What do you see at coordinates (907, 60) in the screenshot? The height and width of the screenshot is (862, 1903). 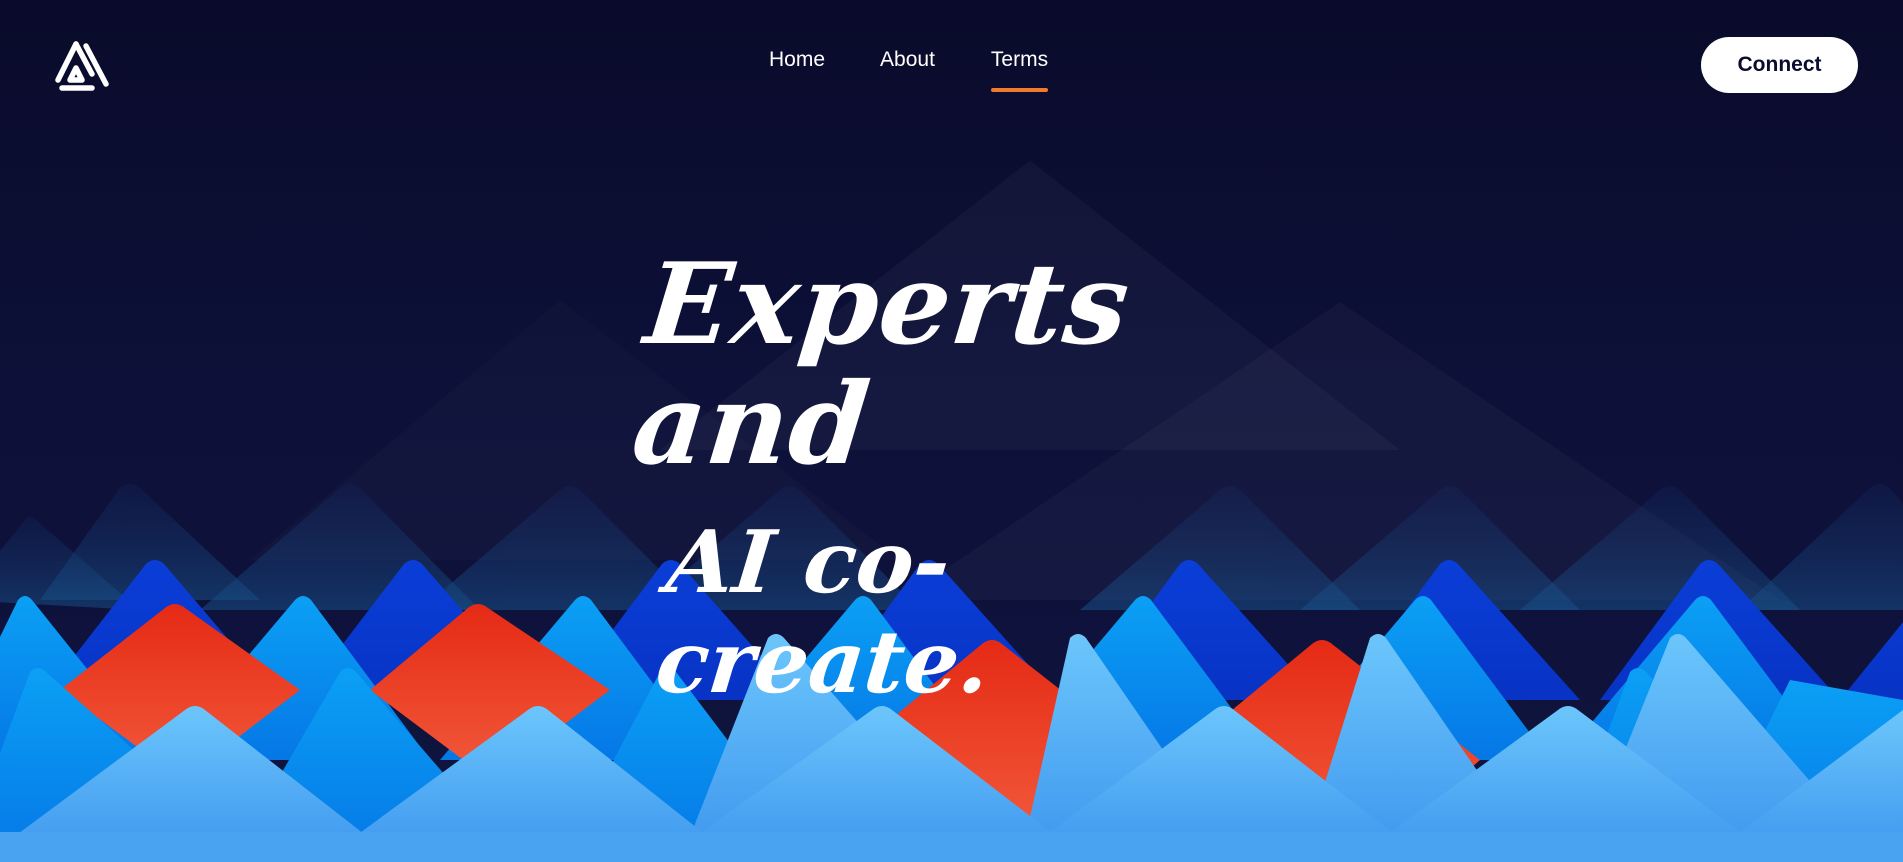 I see `nav-about: About` at bounding box center [907, 60].